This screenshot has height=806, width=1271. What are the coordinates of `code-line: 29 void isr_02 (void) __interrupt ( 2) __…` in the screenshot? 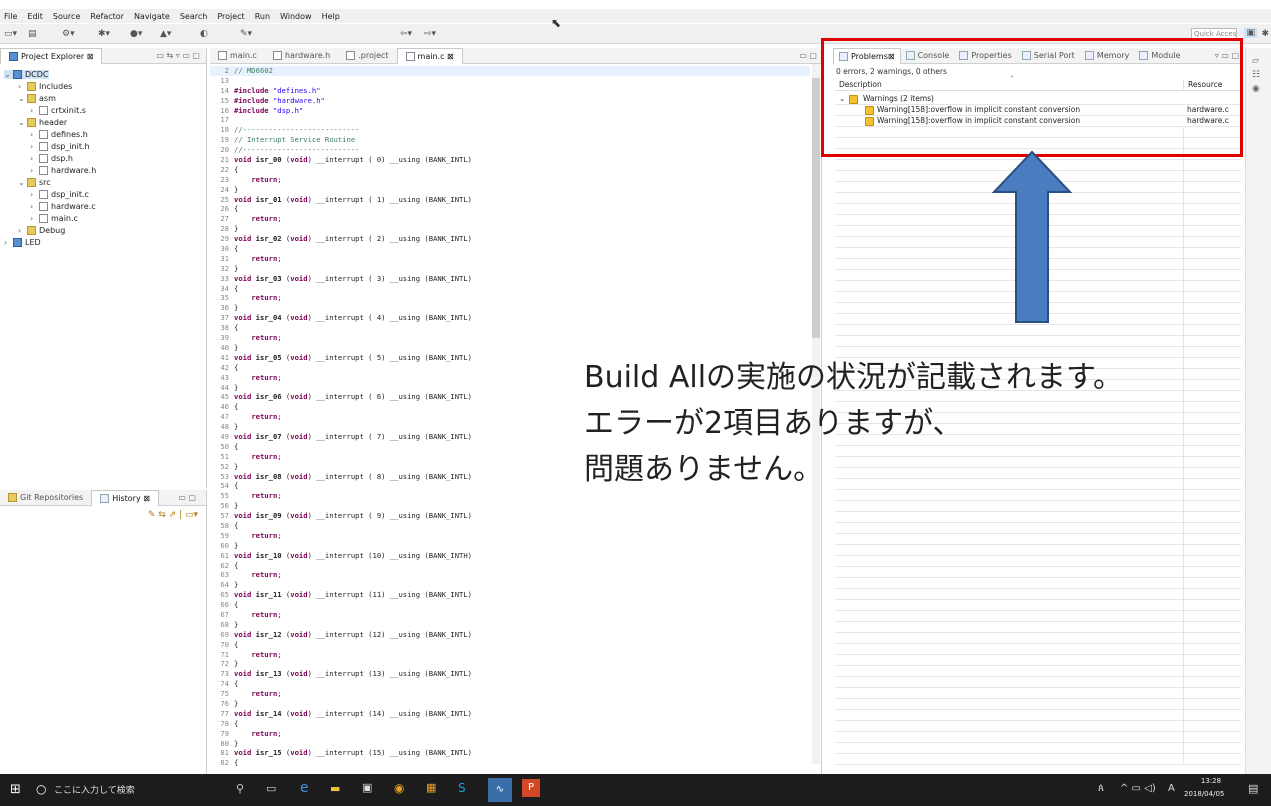 It's located at (510, 239).